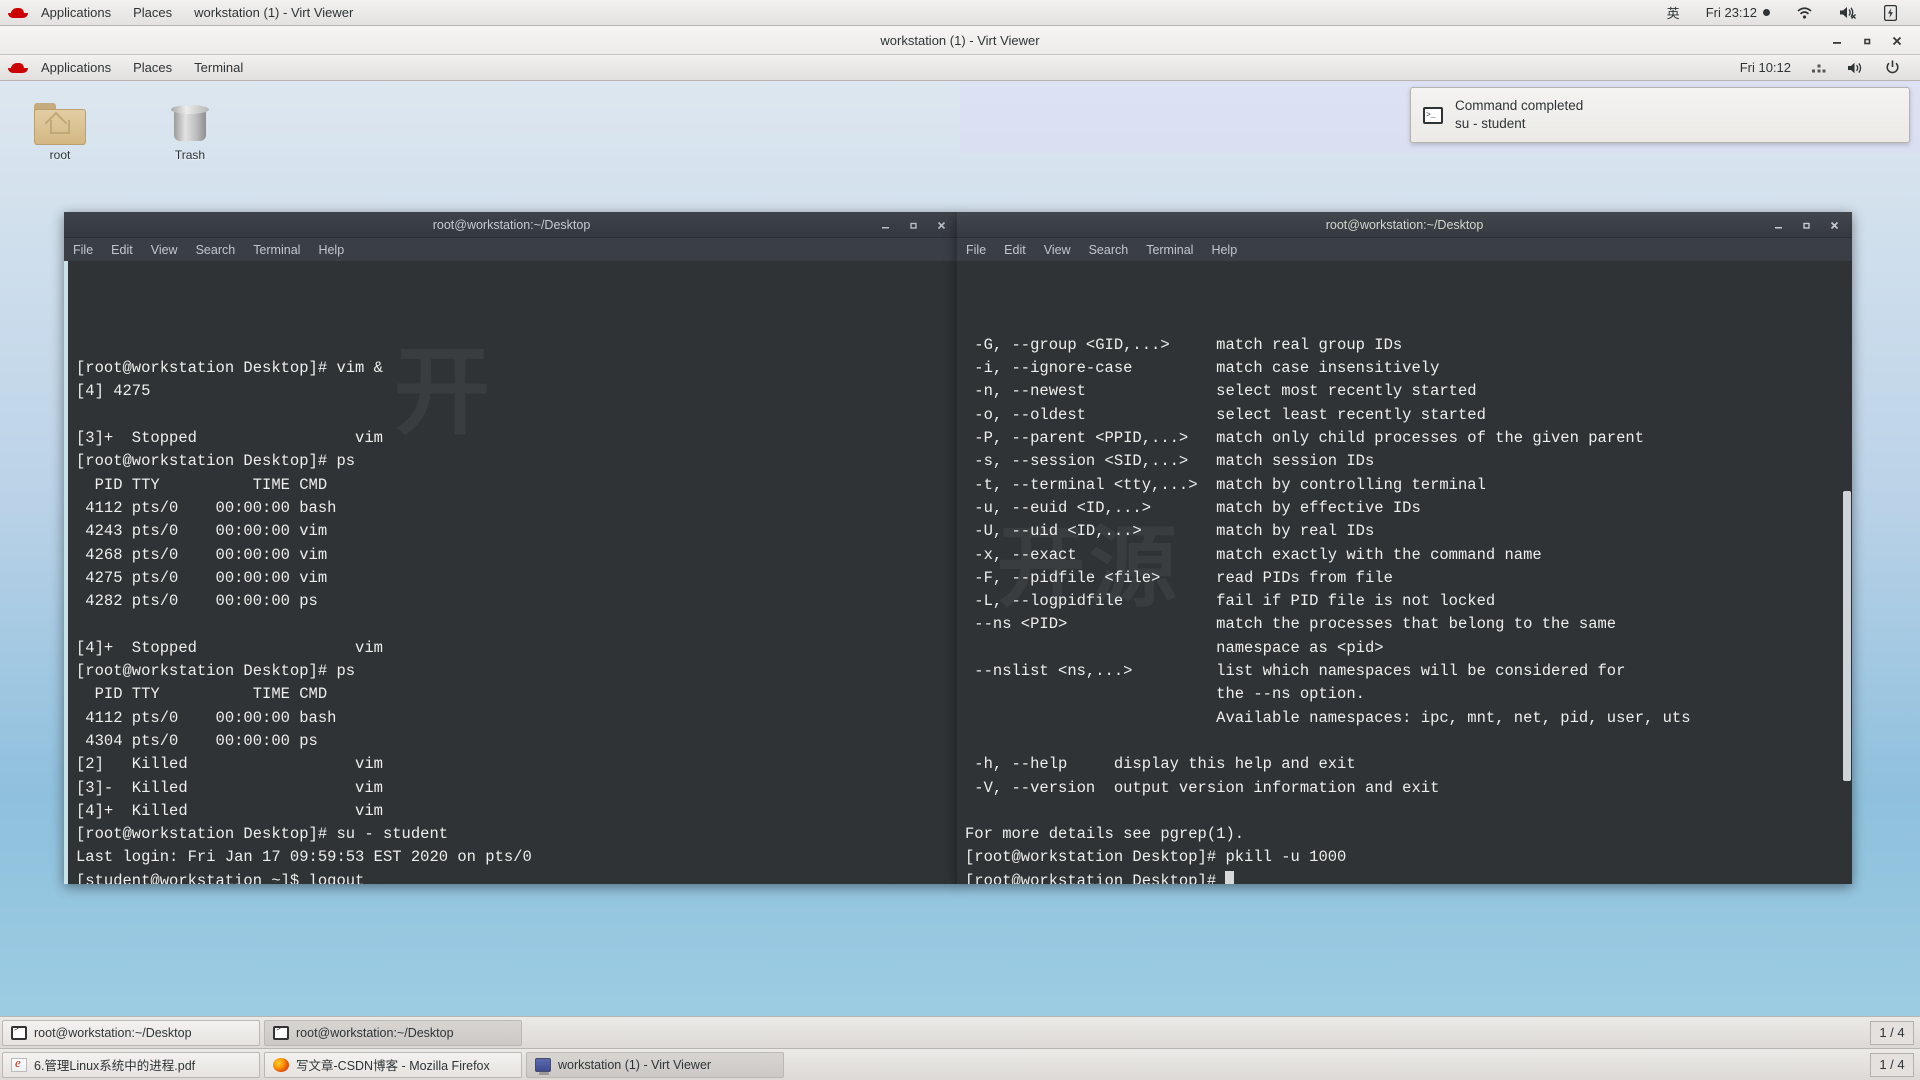  I want to click on volume-icon, so click(1856, 68).